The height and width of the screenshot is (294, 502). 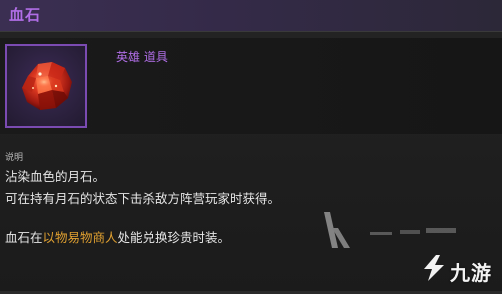 What do you see at coordinates (174, 237) in the screenshot?
I see `description-text: 处能兑换珍贵时装。` at bounding box center [174, 237].